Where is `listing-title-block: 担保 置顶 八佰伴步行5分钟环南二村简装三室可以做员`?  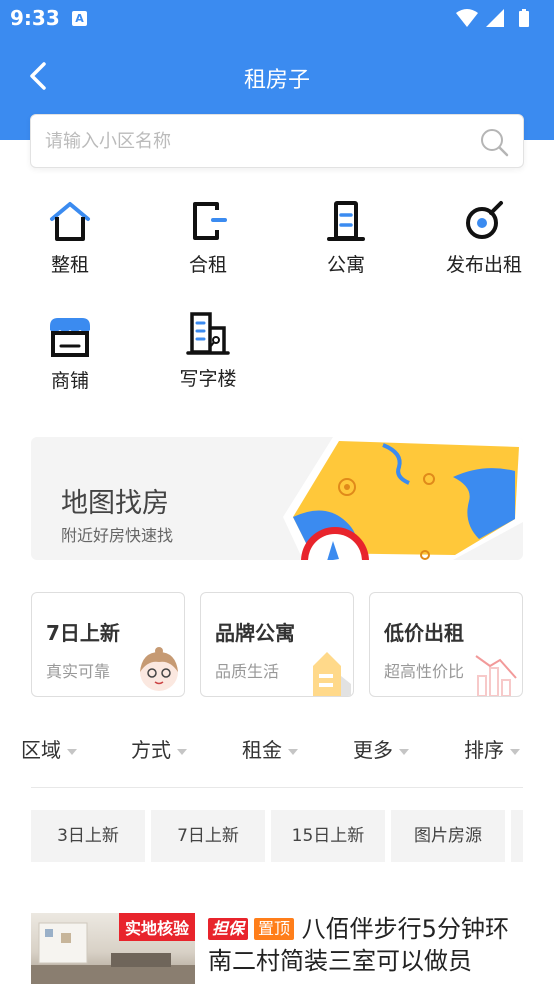
listing-title-block: 担保 置顶 八佰伴步行5分钟环南二村简装三室可以做员 is located at coordinates (368, 945).